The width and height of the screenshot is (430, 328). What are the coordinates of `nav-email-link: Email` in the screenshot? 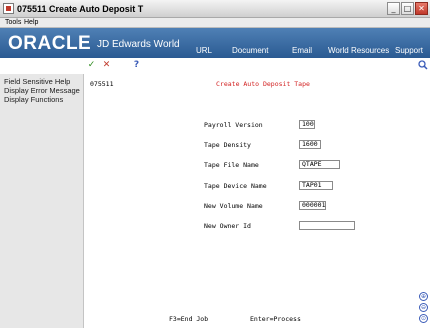 It's located at (302, 50).